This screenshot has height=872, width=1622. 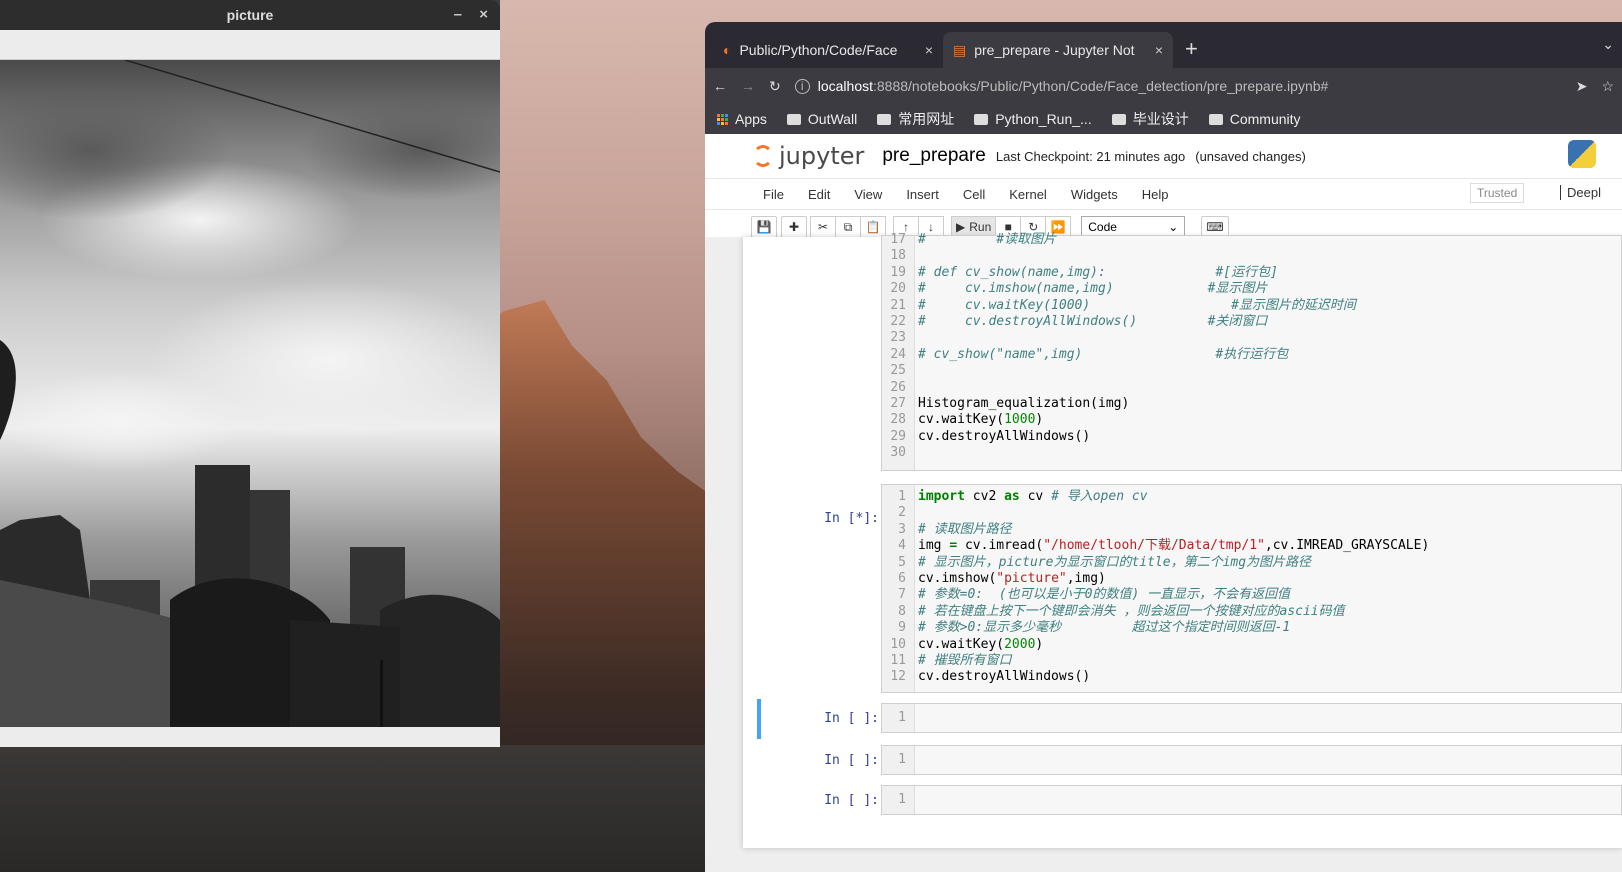 What do you see at coordinates (458, 14) in the screenshot?
I see `minimize-icon: –` at bounding box center [458, 14].